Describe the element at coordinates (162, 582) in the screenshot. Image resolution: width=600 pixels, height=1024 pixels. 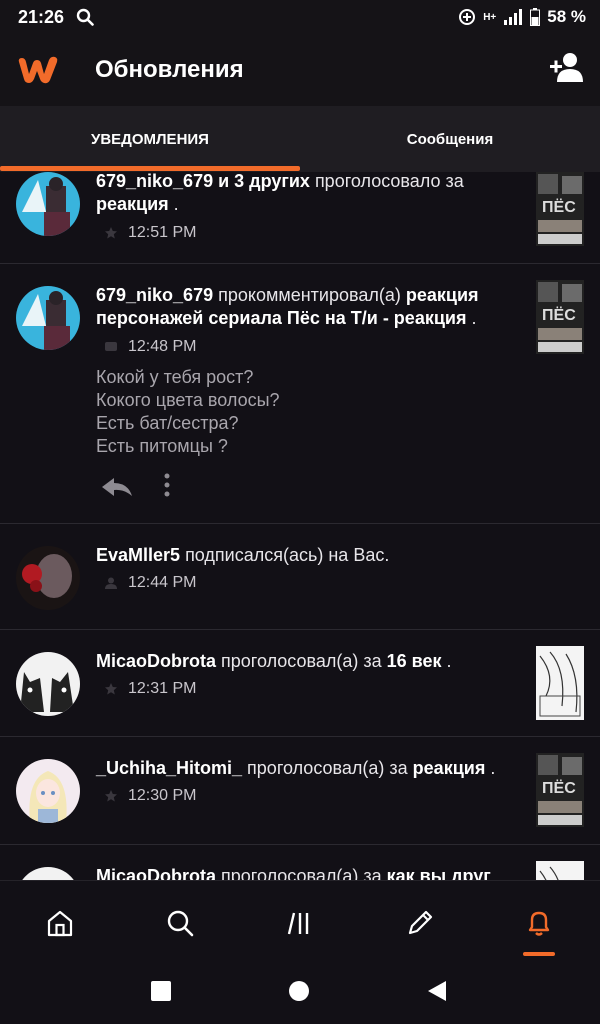
I see `notification-time: 12:44 PM` at that location.